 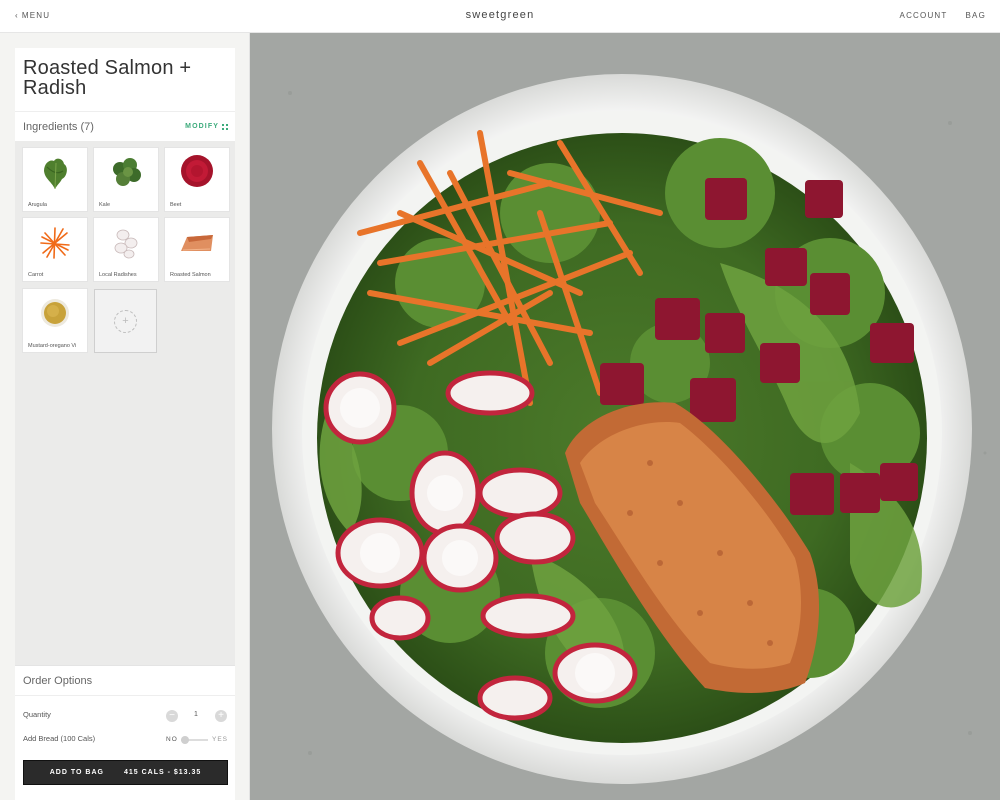 I want to click on ingredient-tile-carrot: Carrot, so click(x=55, y=249).